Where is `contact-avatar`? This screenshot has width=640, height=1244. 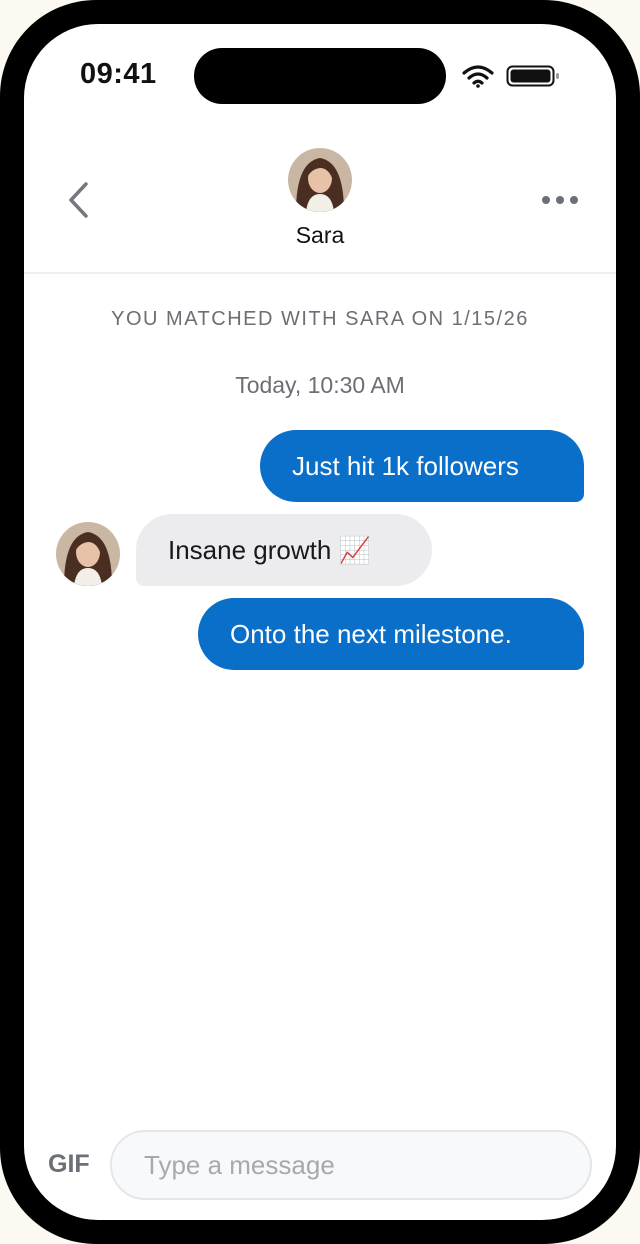
contact-avatar is located at coordinates (320, 180).